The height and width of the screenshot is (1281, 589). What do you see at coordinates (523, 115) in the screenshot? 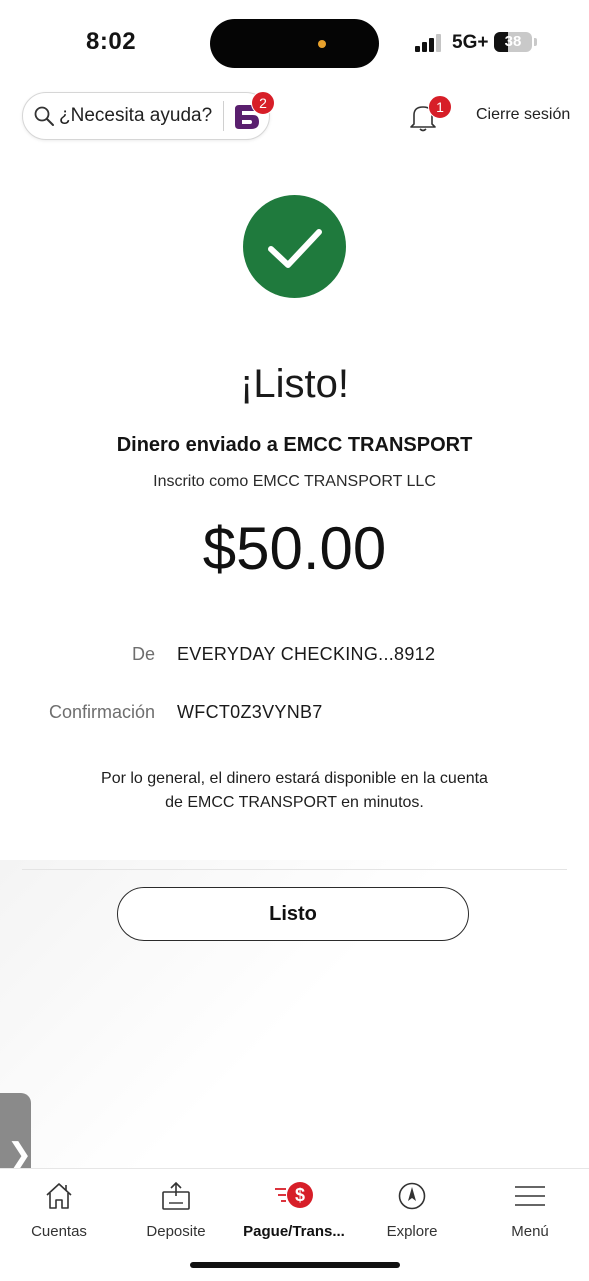
I see `logout-link: Cierre sesión` at bounding box center [523, 115].